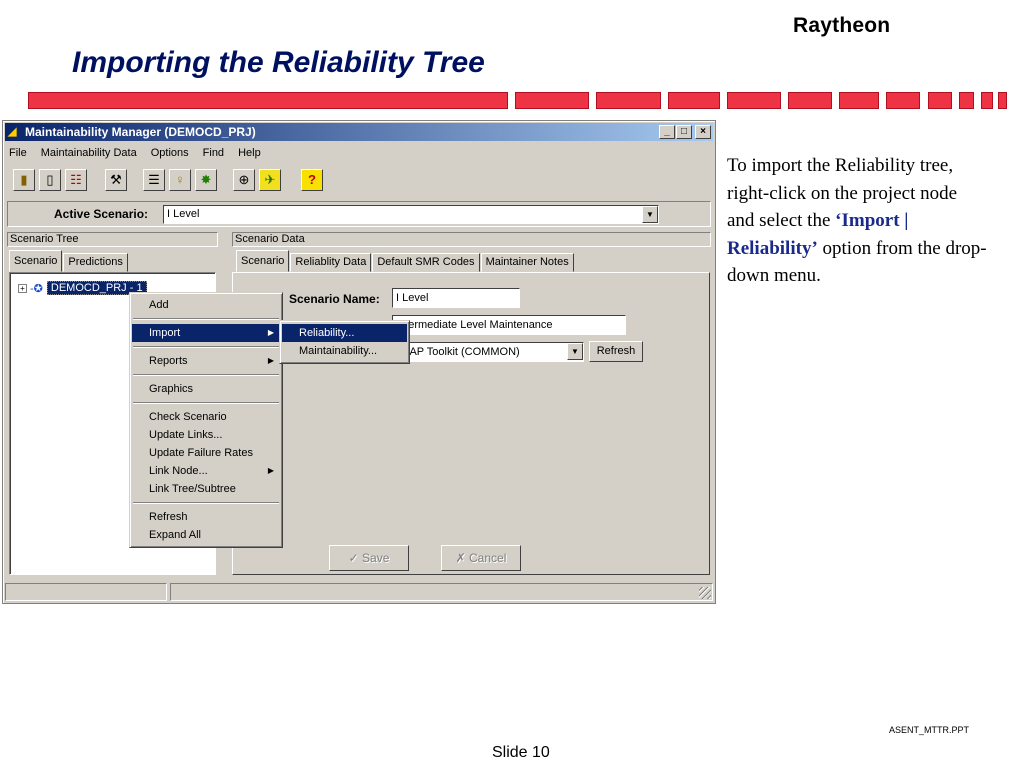  What do you see at coordinates (159, 305) in the screenshot?
I see `menu-item-label: Add` at bounding box center [159, 305].